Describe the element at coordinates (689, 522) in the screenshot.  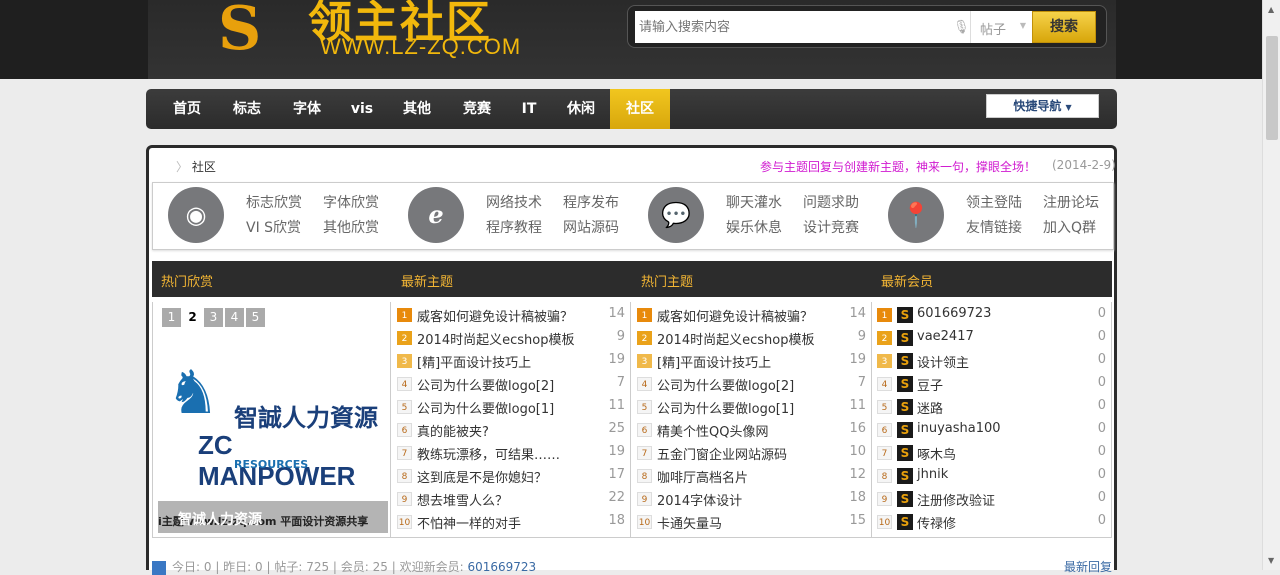
I see `topic-link: 卡通矢量马` at that location.